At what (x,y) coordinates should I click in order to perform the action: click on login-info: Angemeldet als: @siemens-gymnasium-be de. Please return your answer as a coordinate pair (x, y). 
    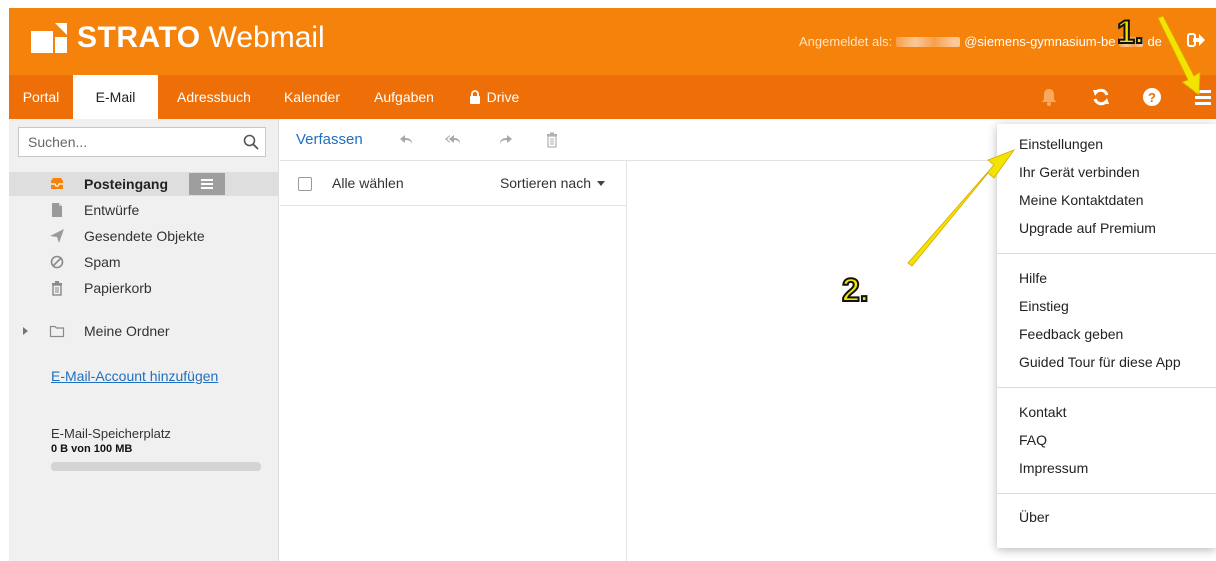
    Looking at the image, I should click on (980, 41).